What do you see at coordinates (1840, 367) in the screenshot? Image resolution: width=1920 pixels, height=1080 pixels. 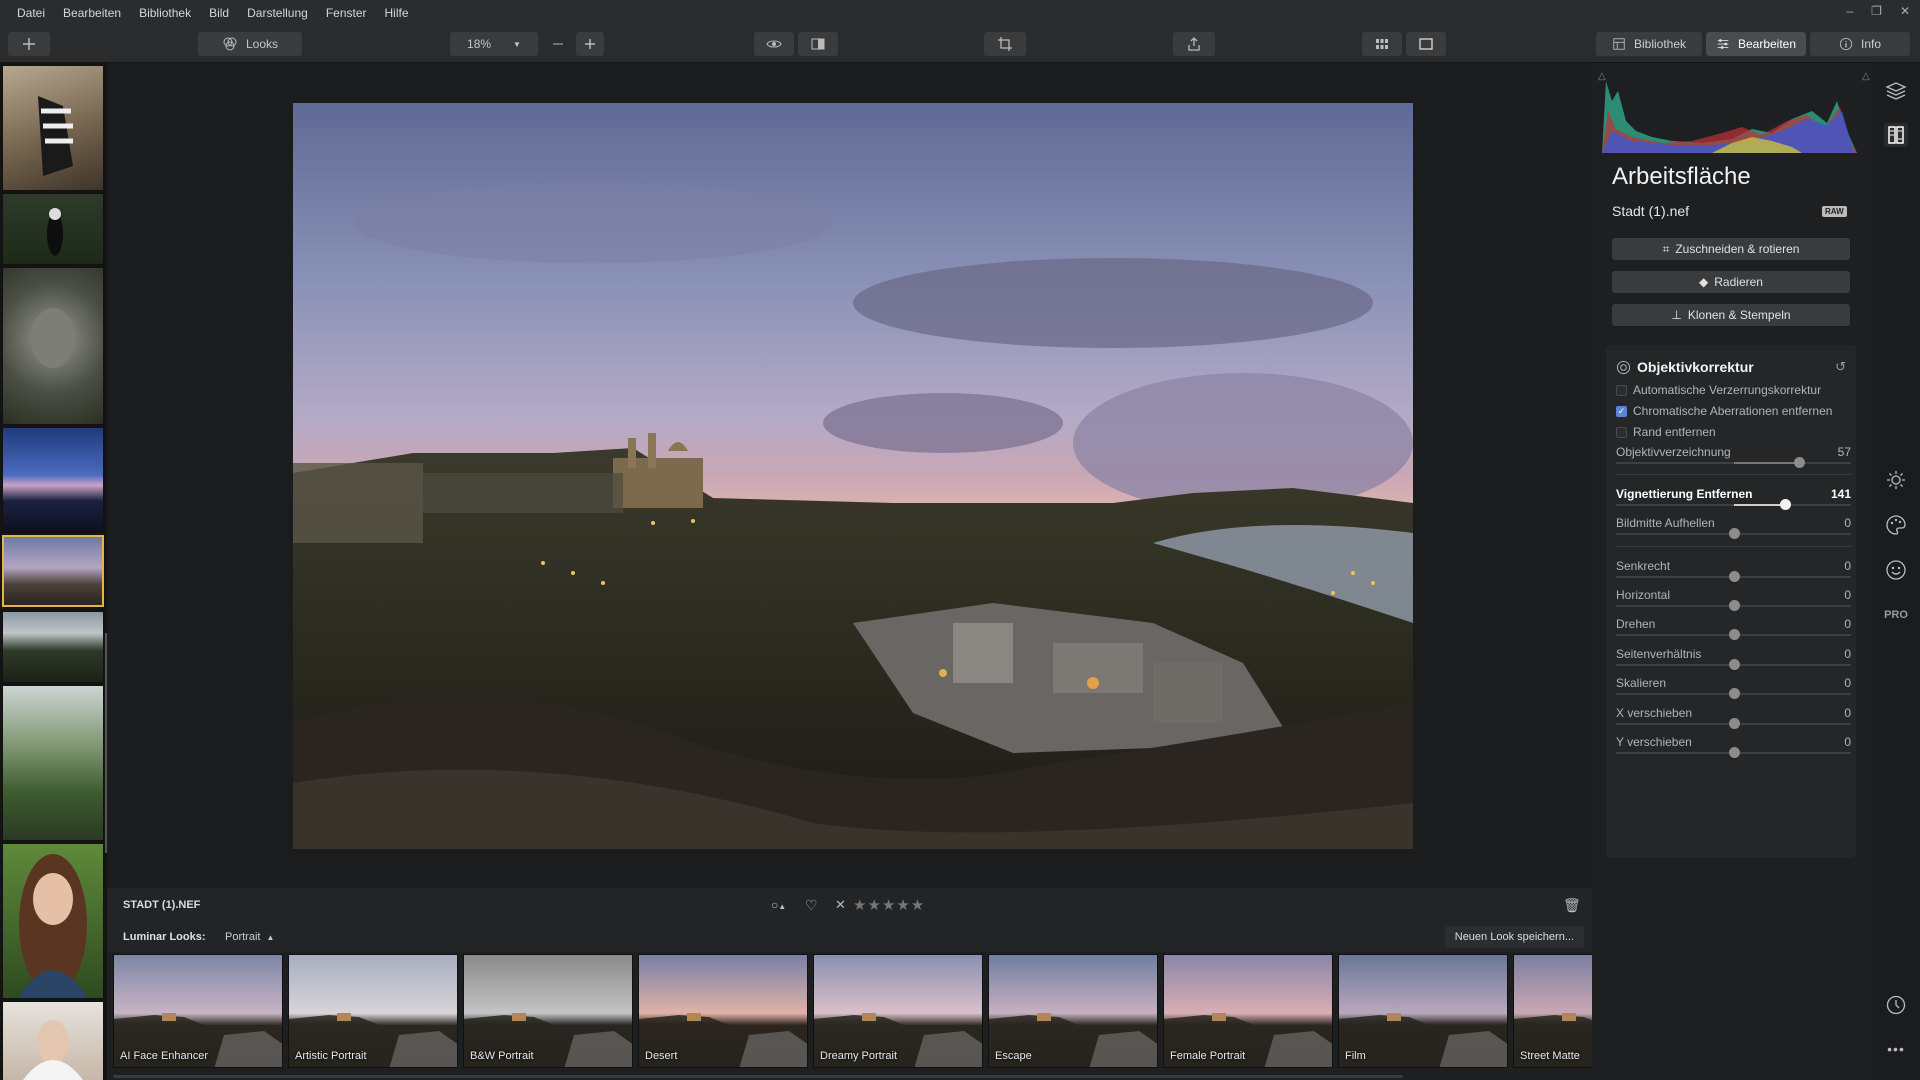 I see `reset-icon: ↺` at bounding box center [1840, 367].